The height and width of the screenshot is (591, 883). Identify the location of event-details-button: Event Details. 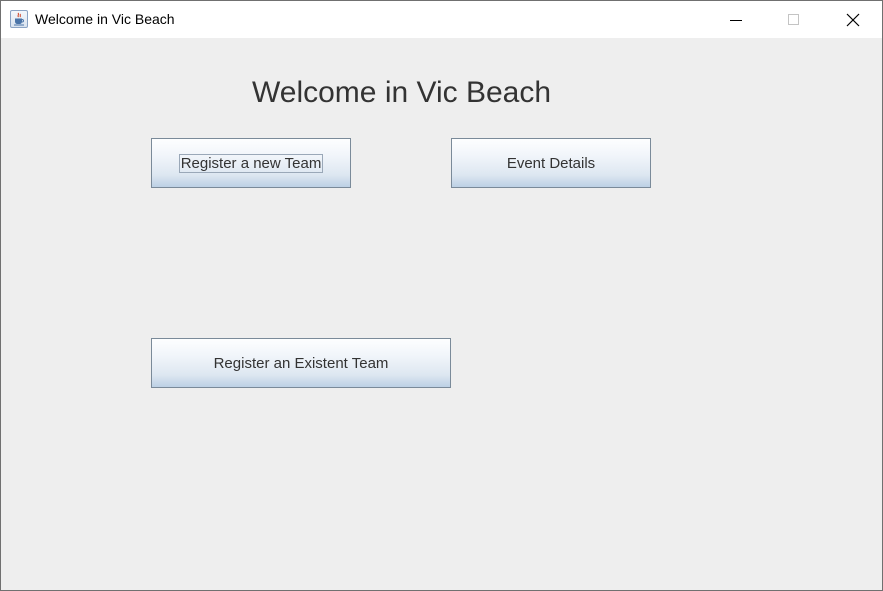
(551, 163).